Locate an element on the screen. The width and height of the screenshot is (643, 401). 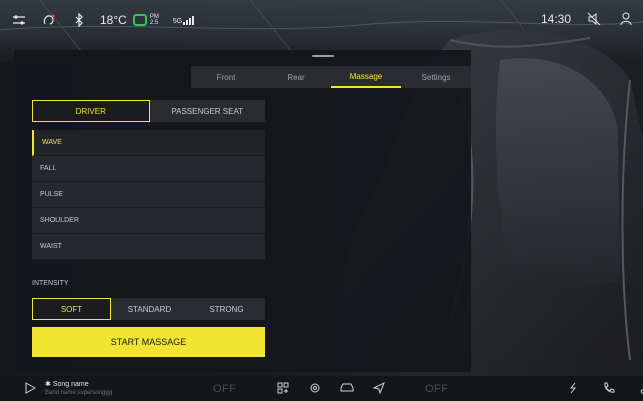
seat-selector: DRIVER PASSENGER SEAT is located at coordinates (148, 111).